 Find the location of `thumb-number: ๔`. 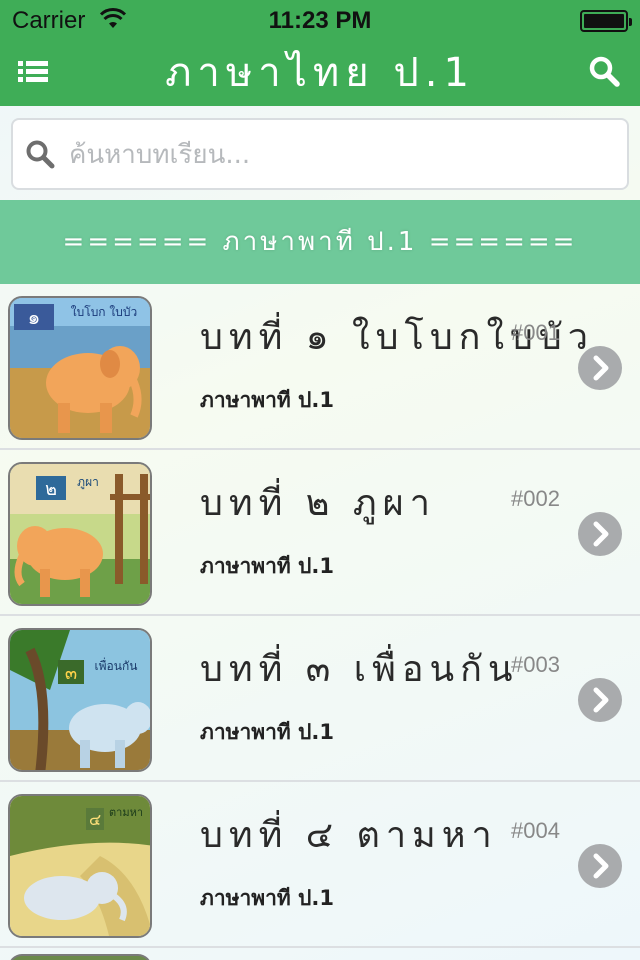

thumb-number: ๔ is located at coordinates (95, 819).